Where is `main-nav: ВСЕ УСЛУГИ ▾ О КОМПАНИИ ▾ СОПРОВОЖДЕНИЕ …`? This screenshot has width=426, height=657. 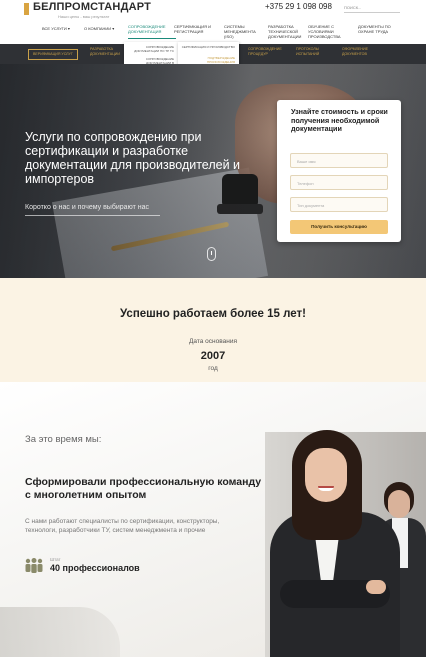
main-nav: ВСЕ УСЛУГИ ▾ О КОМПАНИИ ▾ СОПРОВОЖДЕНИЕ … is located at coordinates (214, 30).